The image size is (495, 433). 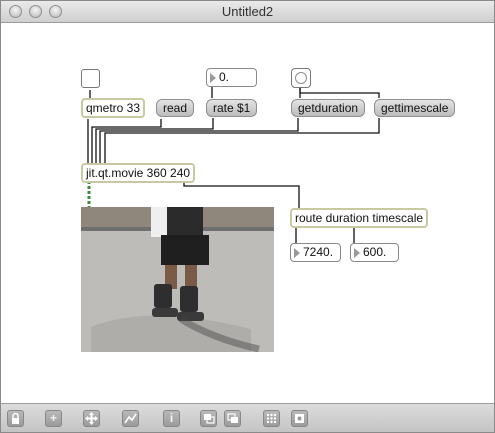 I want to click on jit-movie-label: jit.qt.movie 360 240, so click(x=138, y=173).